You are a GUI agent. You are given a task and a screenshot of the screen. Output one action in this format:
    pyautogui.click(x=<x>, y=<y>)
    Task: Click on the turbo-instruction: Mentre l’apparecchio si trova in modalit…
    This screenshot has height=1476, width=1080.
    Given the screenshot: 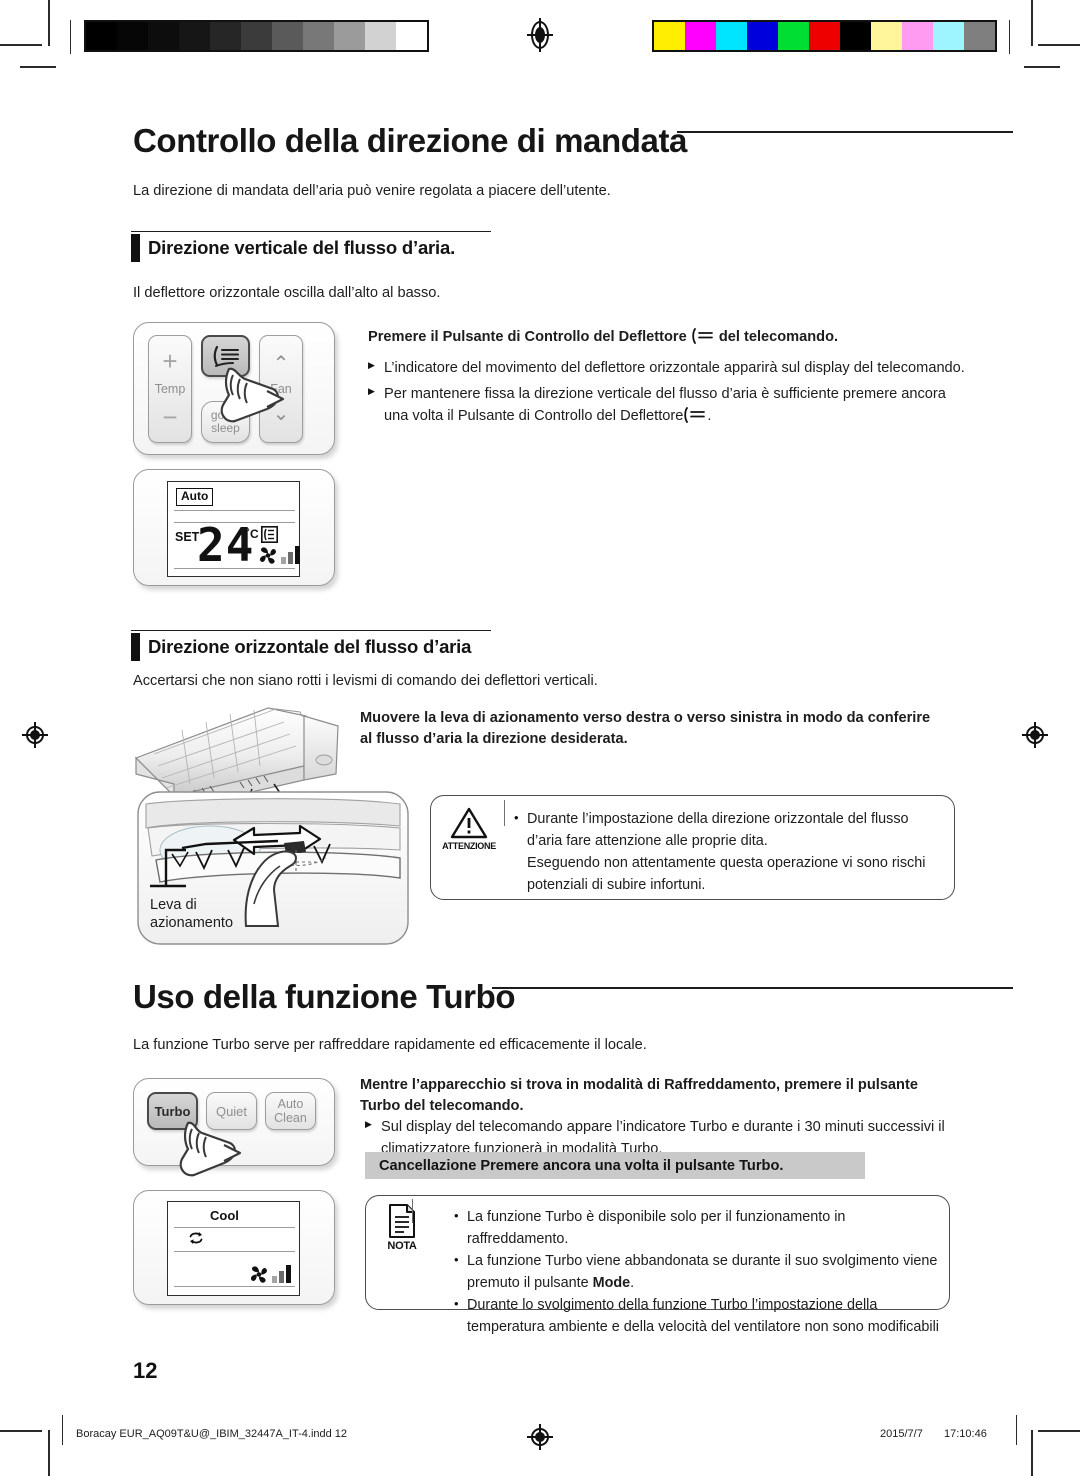 What is the action you would take?
    pyautogui.click(x=639, y=1096)
    